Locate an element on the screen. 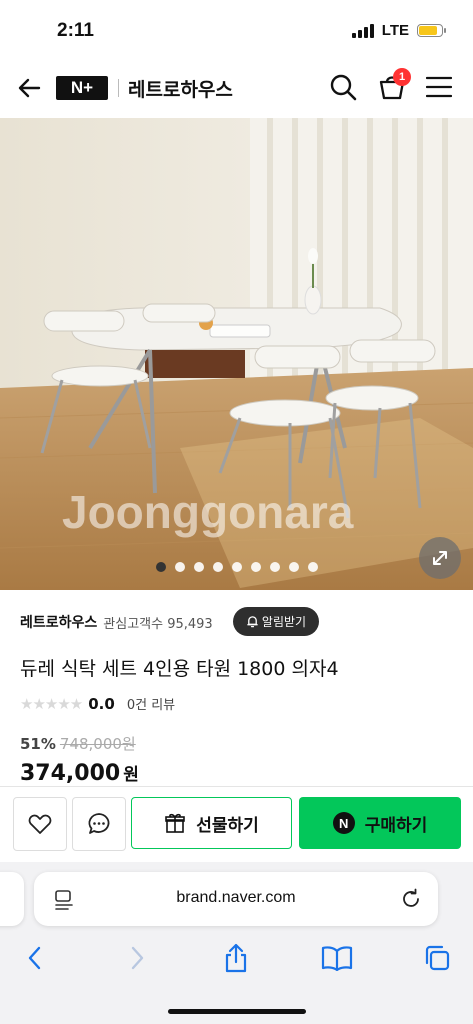 Image resolution: width=473 pixels, height=1024 pixels. watermark-text: Joonggonara is located at coordinates (208, 512).